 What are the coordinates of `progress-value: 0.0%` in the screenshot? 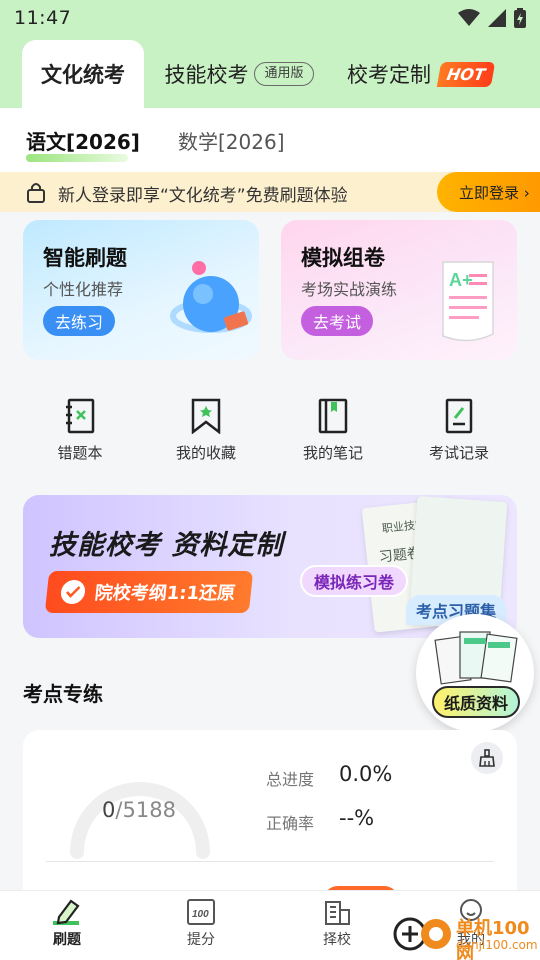 It's located at (366, 774).